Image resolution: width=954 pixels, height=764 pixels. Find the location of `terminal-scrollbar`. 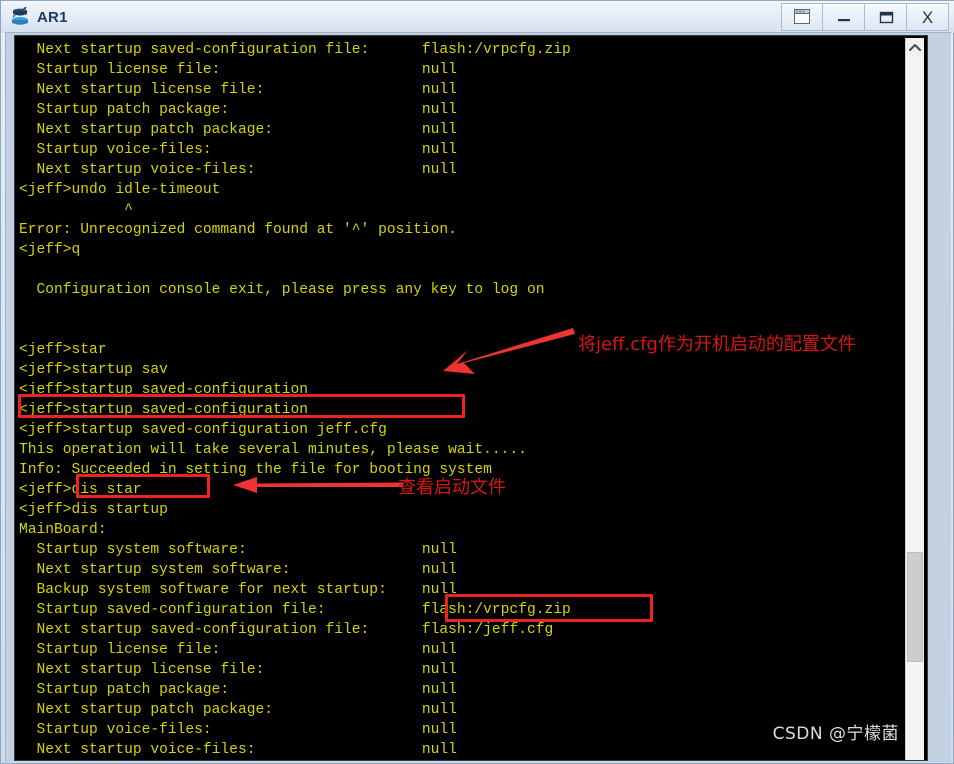

terminal-scrollbar is located at coordinates (914, 399).